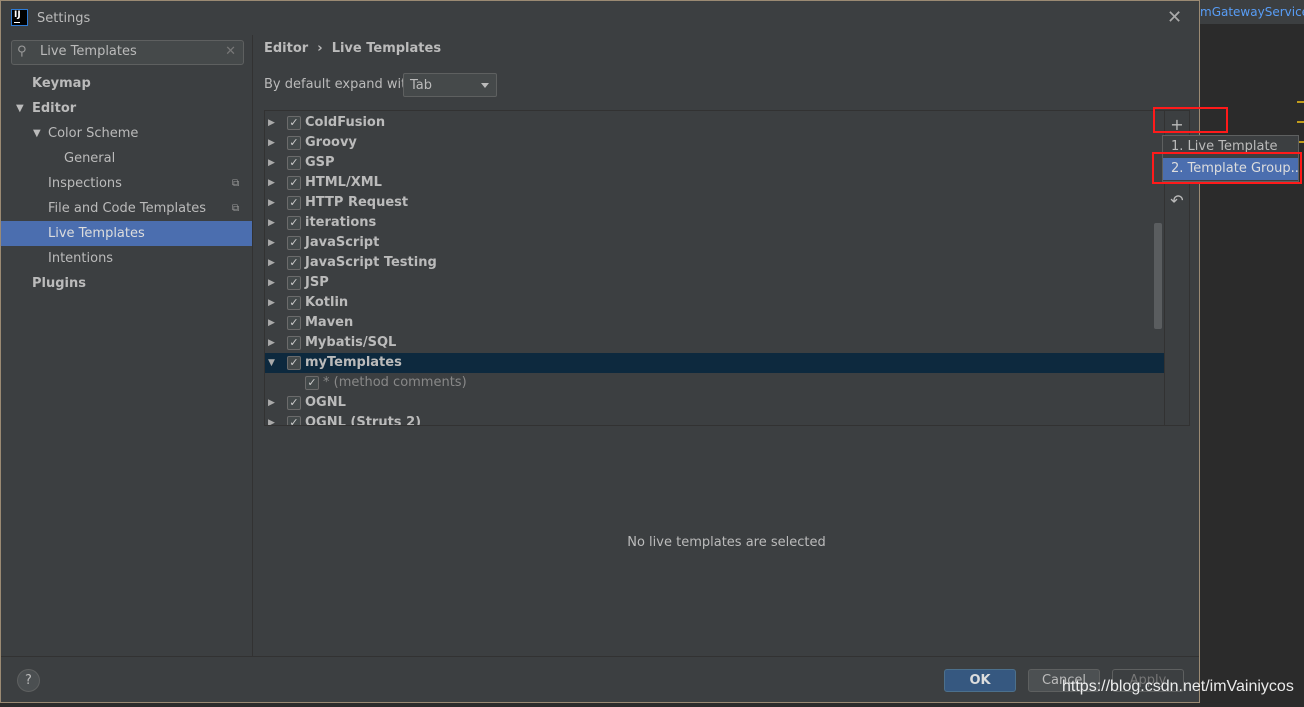 This screenshot has height=707, width=1304. Describe the element at coordinates (22, 51) in the screenshot. I see `search-icon: ⚲` at that location.